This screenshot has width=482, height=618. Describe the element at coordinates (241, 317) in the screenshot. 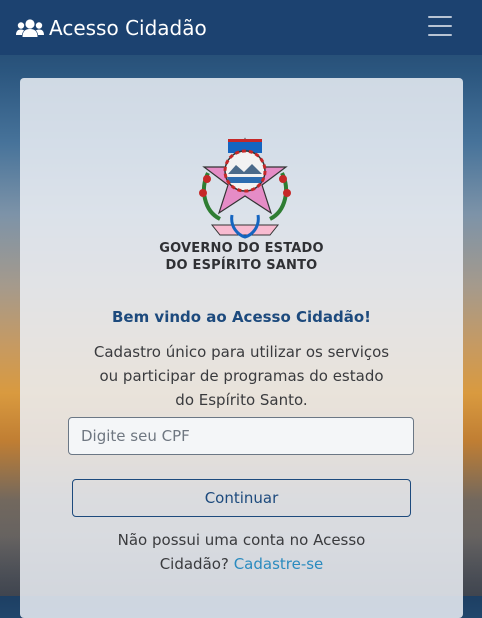

I see `welcome-heading: Bem vindo ao Acesso Cidadão!` at that location.